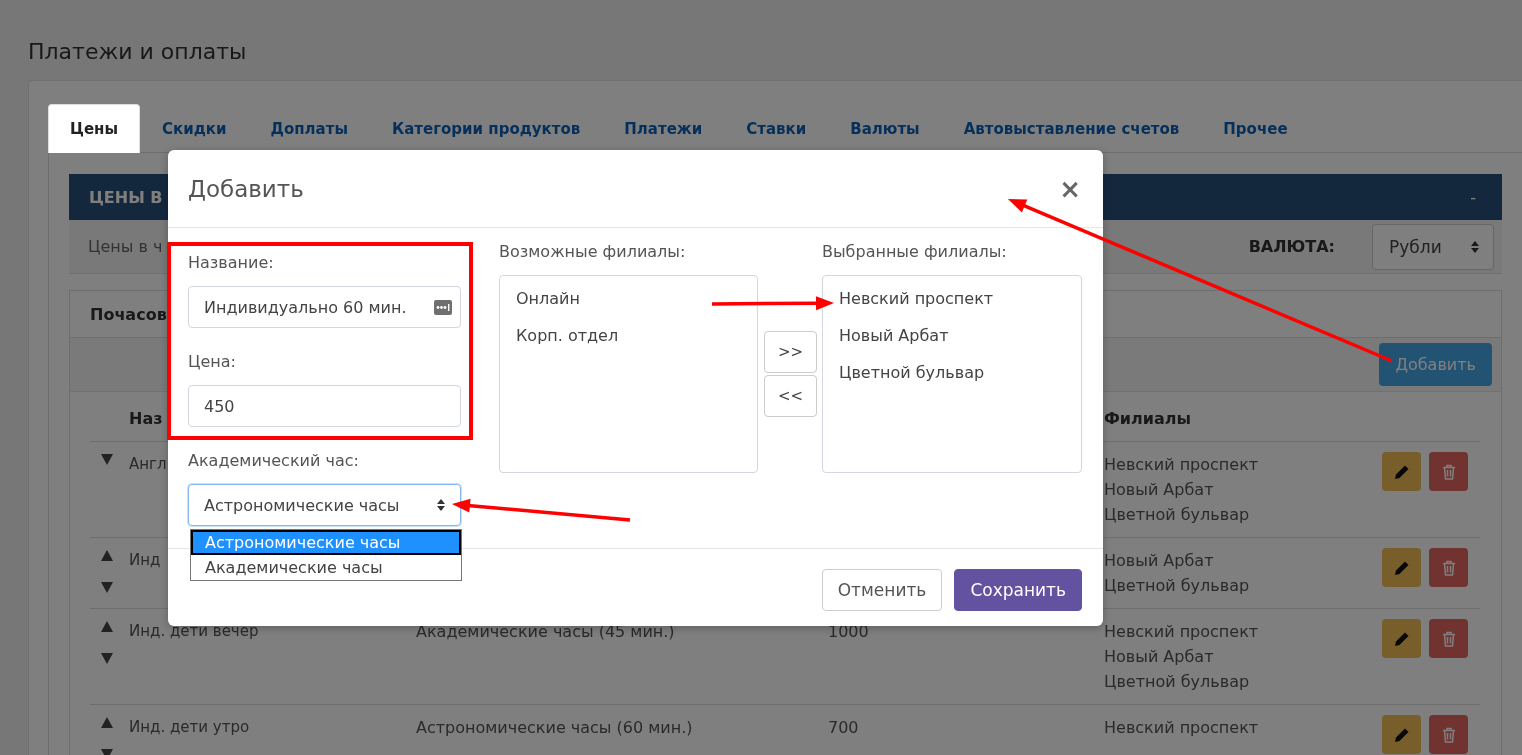 This screenshot has height=755, width=1522. What do you see at coordinates (628, 298) in the screenshot?
I see `list-item: Онлайн` at bounding box center [628, 298].